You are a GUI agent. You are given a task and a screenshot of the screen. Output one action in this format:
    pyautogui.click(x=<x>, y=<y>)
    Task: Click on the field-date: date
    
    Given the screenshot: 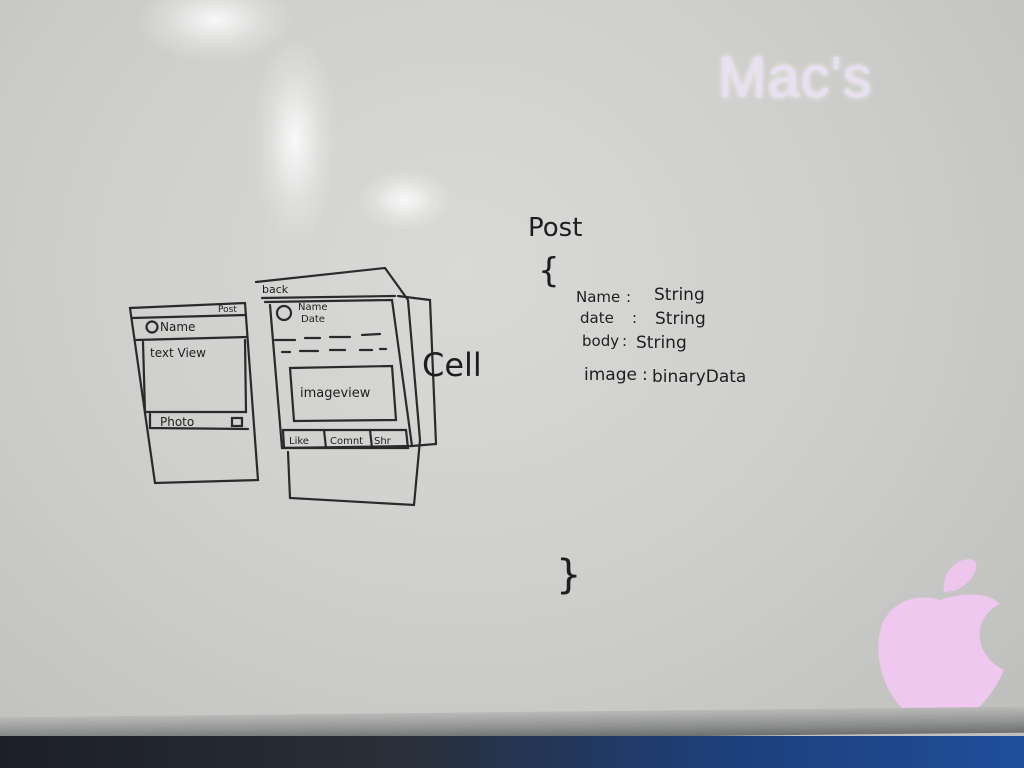 What is the action you would take?
    pyautogui.click(x=597, y=318)
    